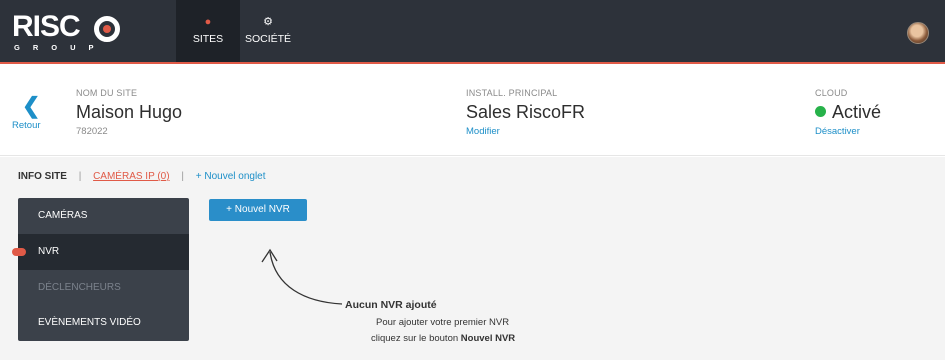  What do you see at coordinates (89, 323) in the screenshot?
I see `menu-item-label: EVÈNEMENTS VIDÉO` at bounding box center [89, 323].